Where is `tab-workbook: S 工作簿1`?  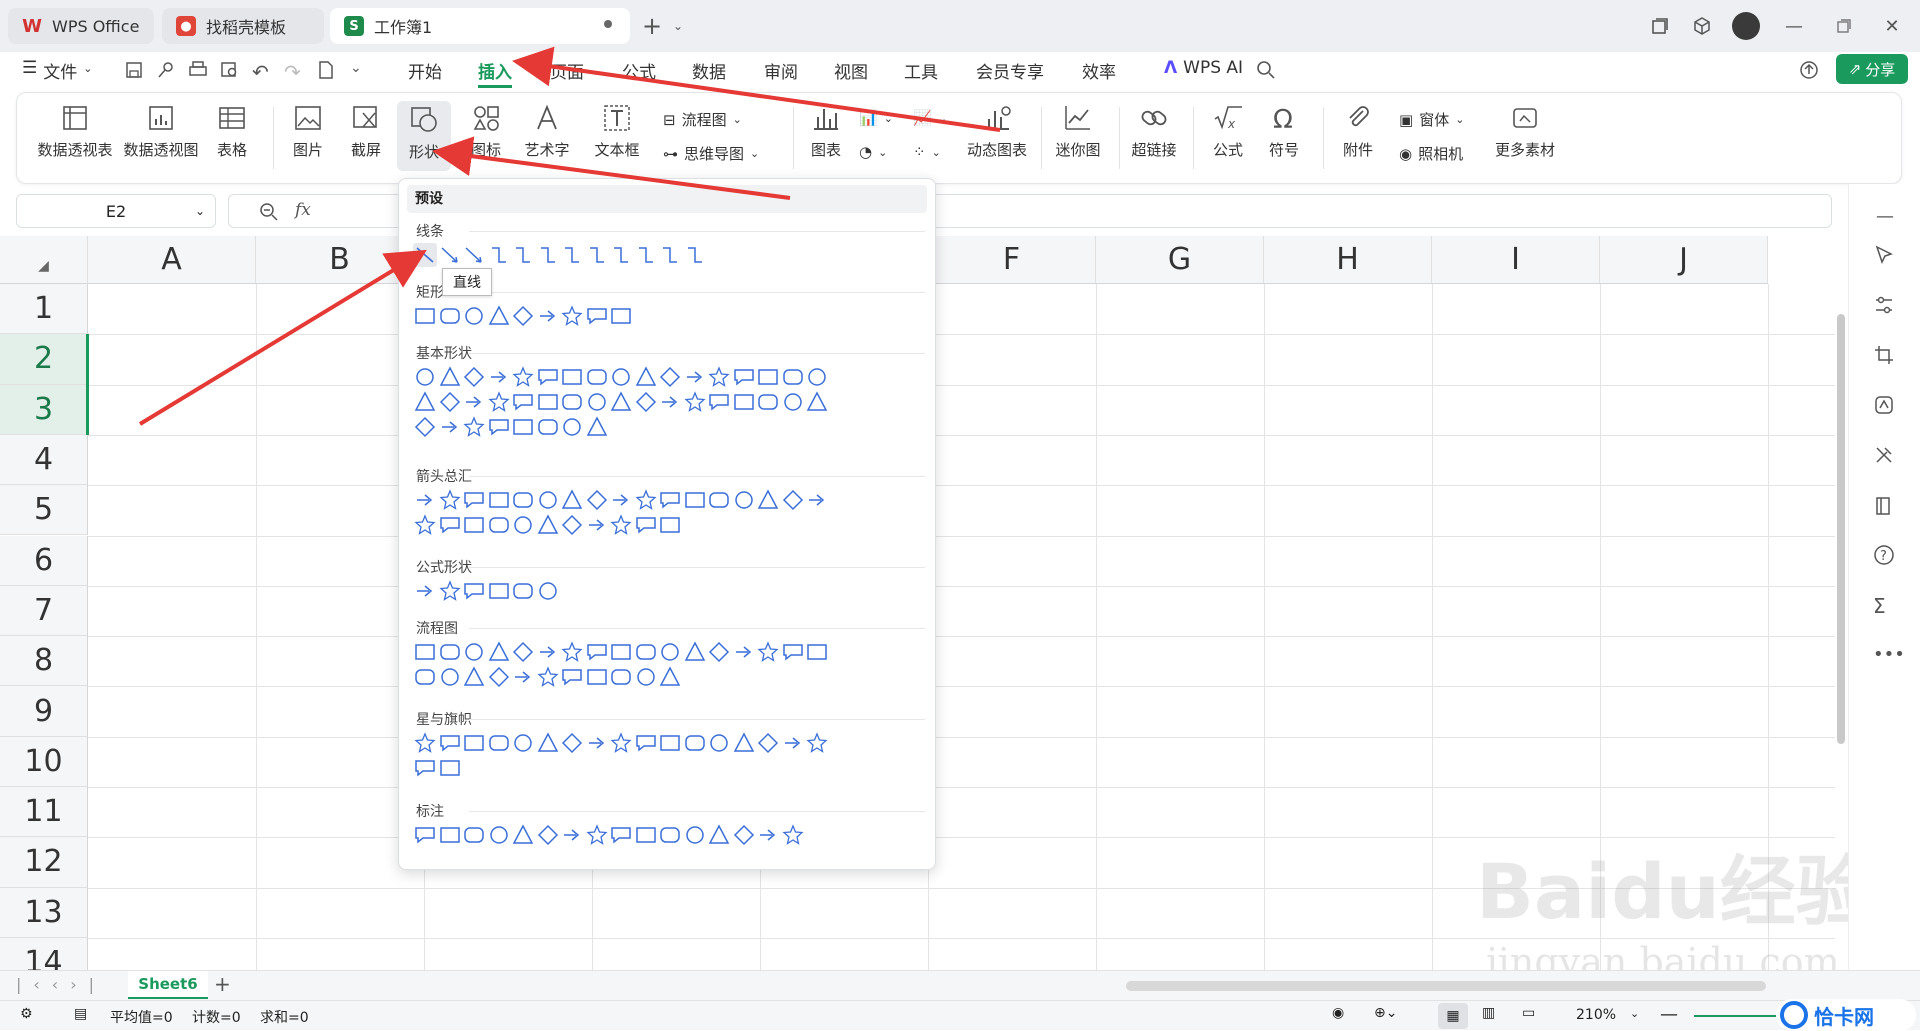 tab-workbook: S 工作簿1 is located at coordinates (480, 26).